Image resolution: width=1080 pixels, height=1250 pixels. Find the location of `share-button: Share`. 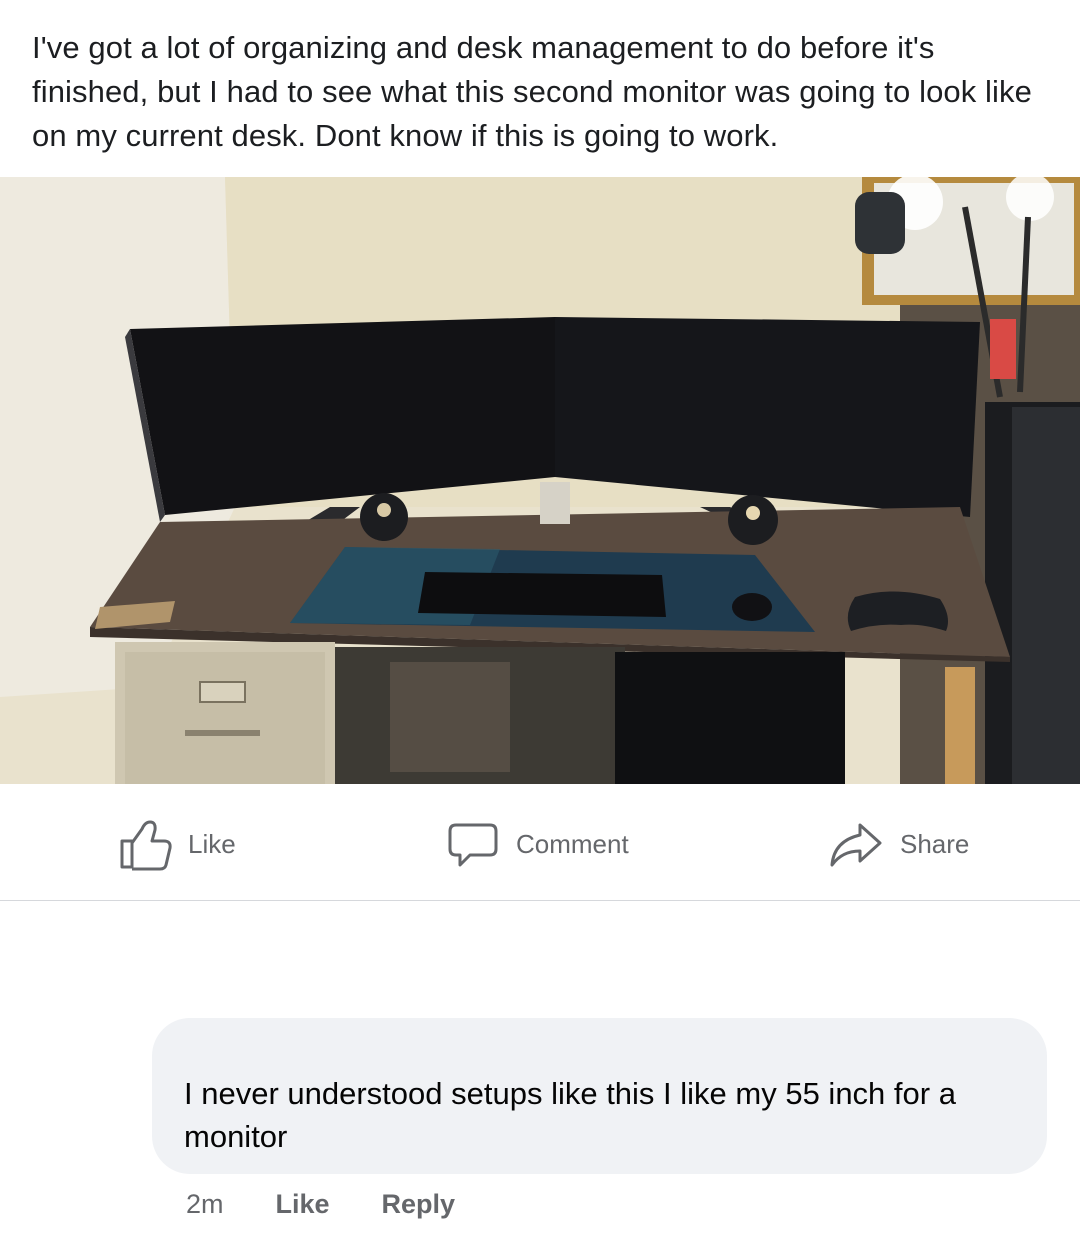

share-button: Share is located at coordinates (899, 844).